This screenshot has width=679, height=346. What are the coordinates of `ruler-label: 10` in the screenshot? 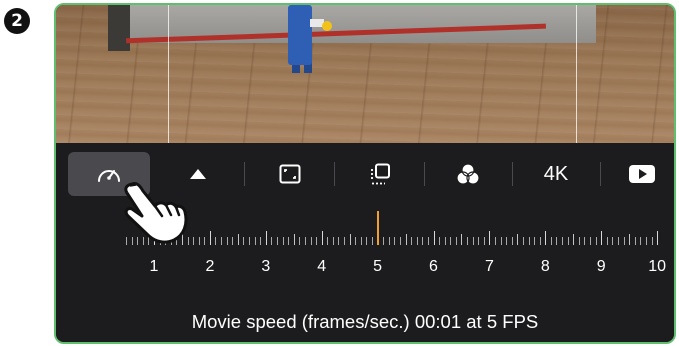 It's located at (657, 266).